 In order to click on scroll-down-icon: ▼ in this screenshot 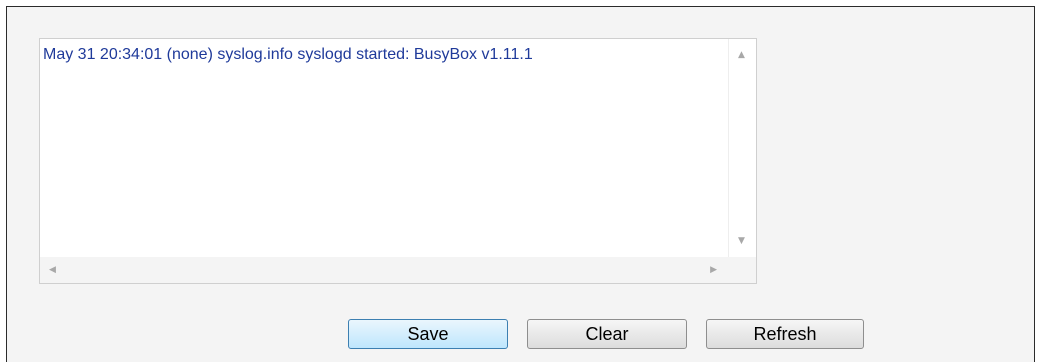, I will do `click(741, 241)`.